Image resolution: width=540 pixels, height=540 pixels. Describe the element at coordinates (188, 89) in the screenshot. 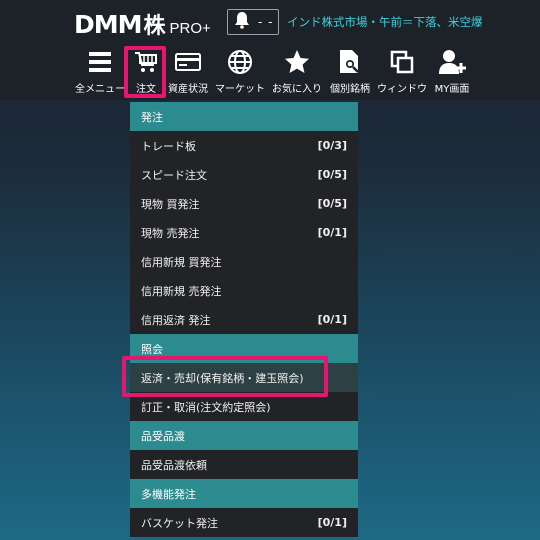

I see `toolbar-label: 資産状況` at that location.